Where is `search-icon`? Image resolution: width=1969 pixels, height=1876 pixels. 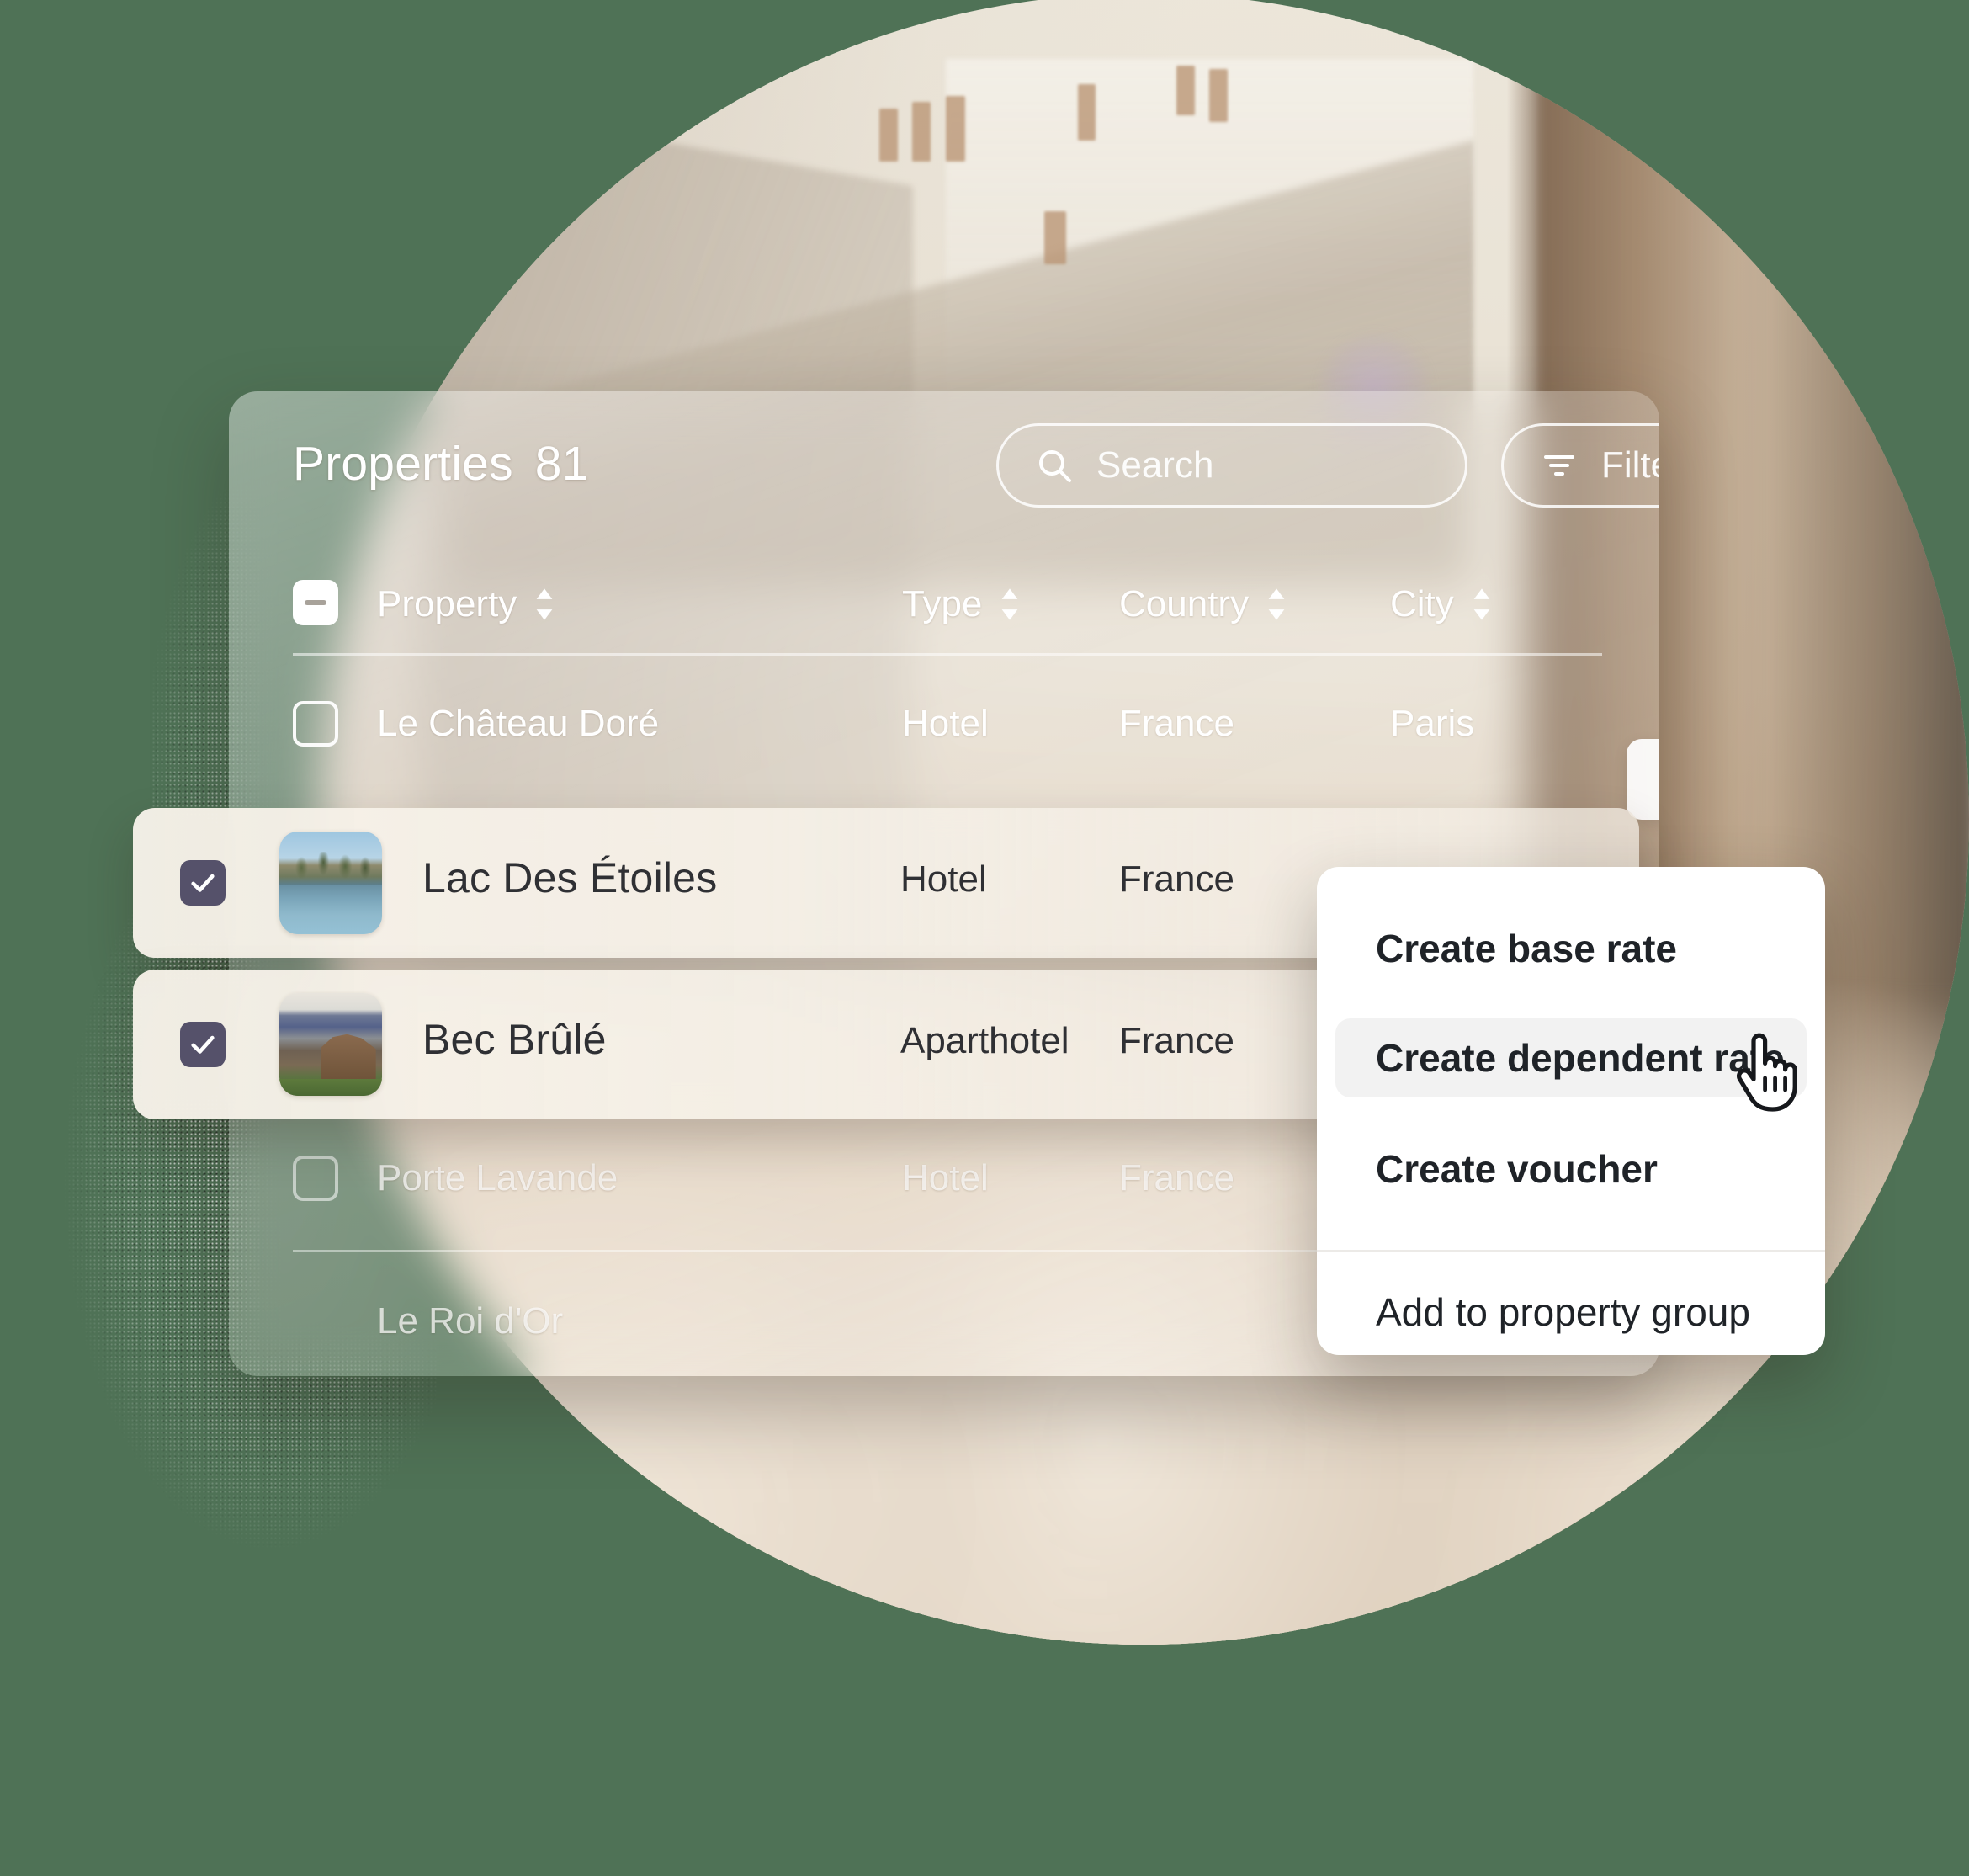
search-icon is located at coordinates (1055, 466).